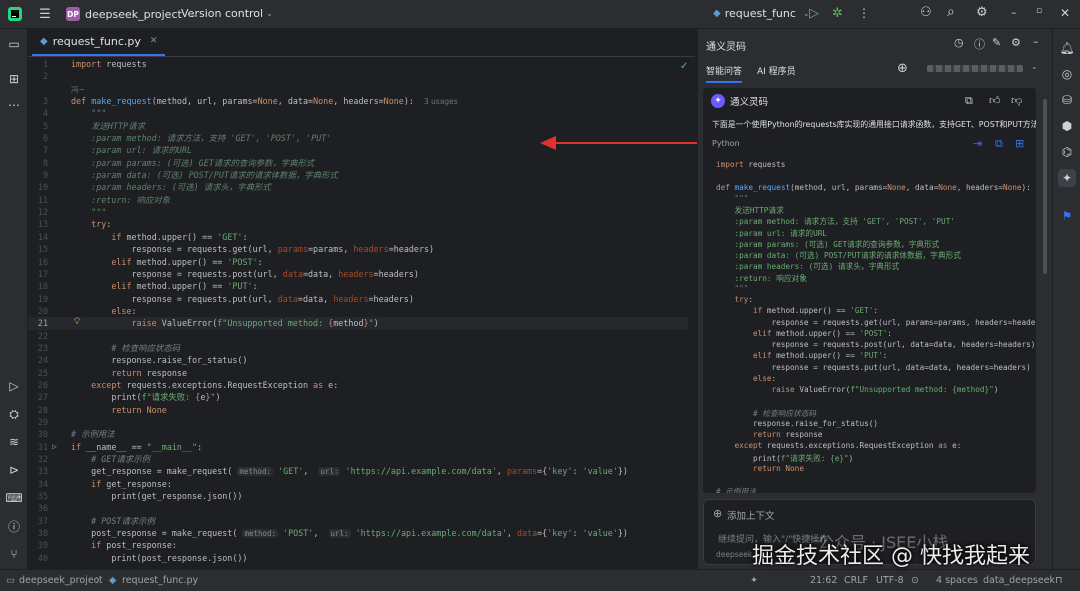 The image size is (1080, 591). What do you see at coordinates (358, 64) in the screenshot?
I see `code-line: 1 import requests` at bounding box center [358, 64].